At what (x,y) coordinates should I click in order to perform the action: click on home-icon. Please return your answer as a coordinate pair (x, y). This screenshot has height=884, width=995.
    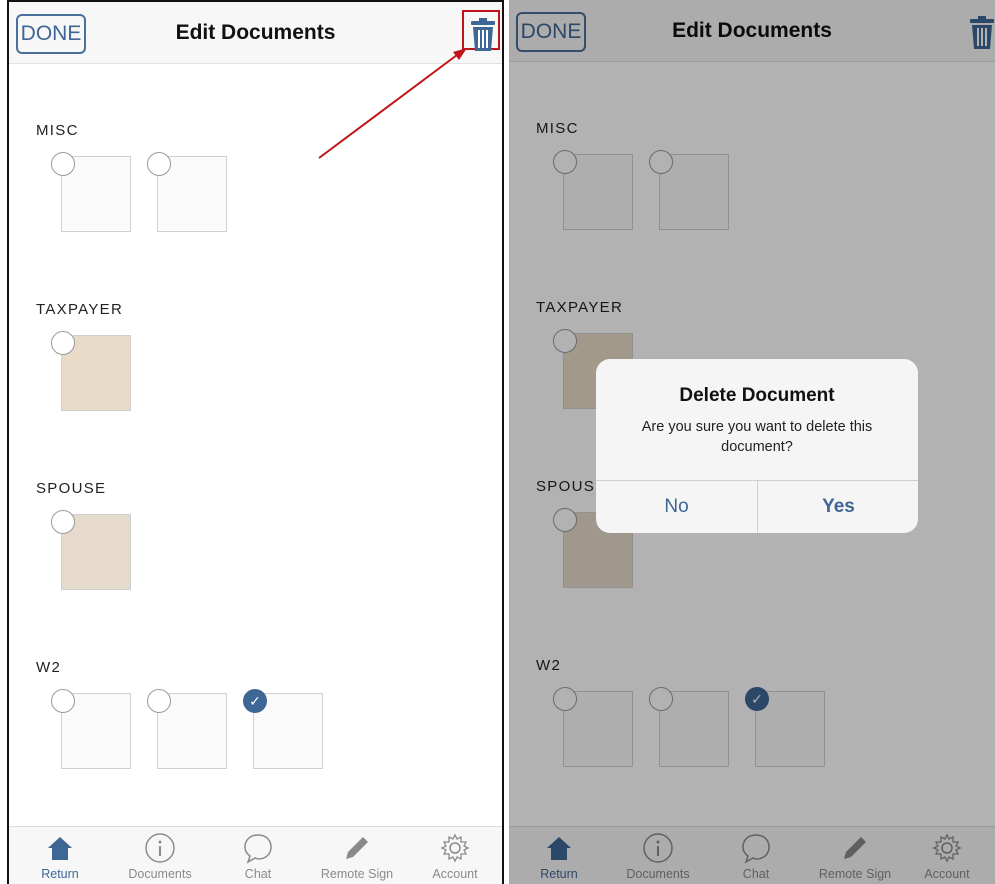
    Looking at the image, I should click on (60, 848).